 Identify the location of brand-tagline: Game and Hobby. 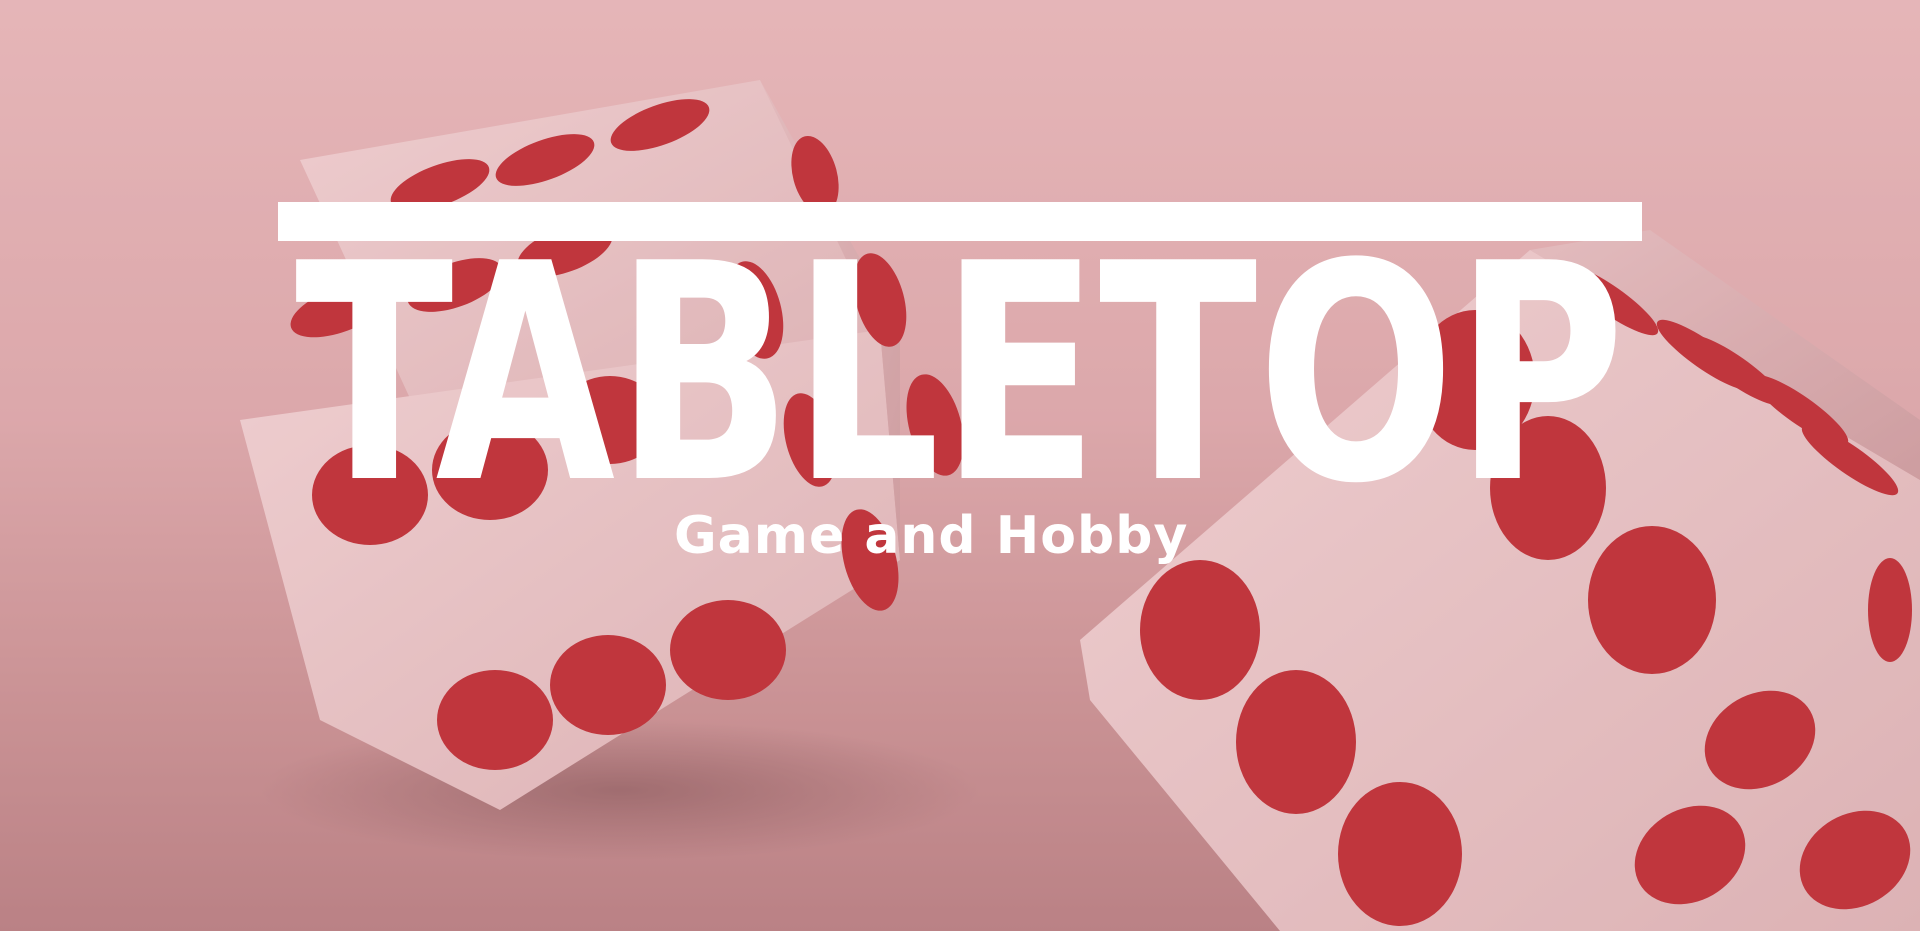
(931, 536).